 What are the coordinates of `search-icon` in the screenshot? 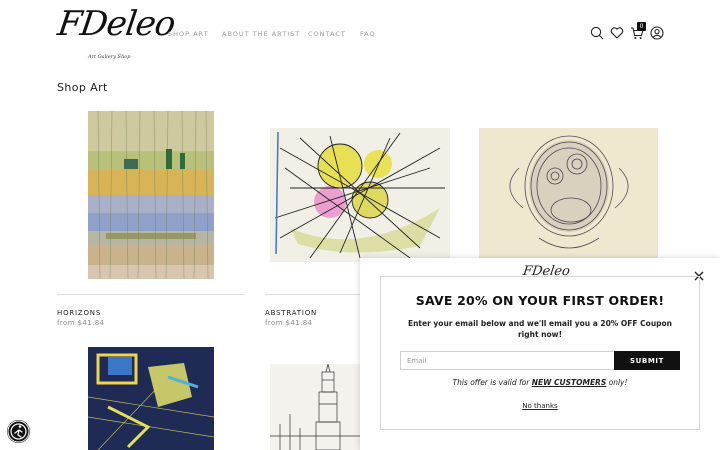 It's located at (597, 33).